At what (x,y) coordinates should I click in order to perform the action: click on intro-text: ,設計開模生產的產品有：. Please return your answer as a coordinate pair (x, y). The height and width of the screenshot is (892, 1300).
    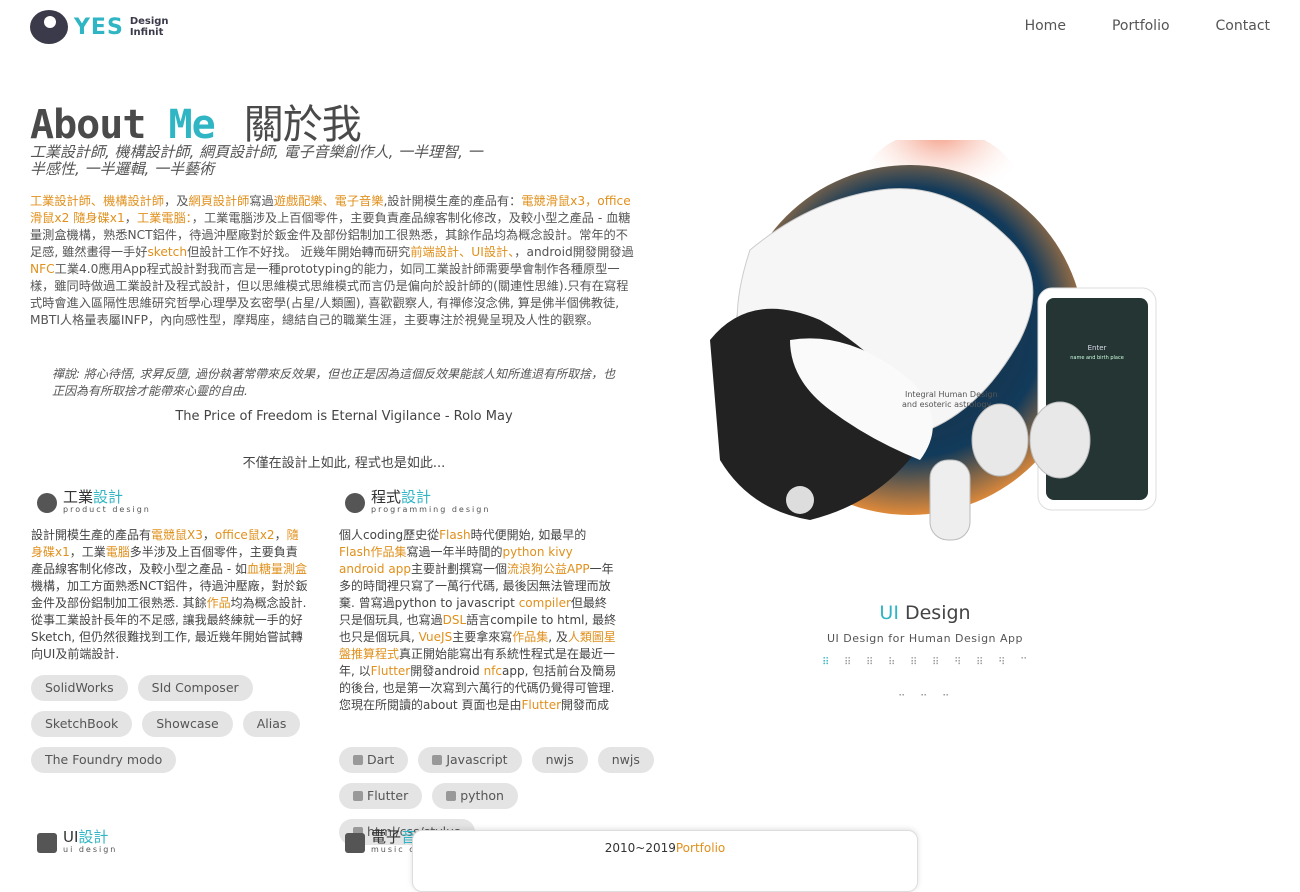
    Looking at the image, I should click on (452, 201).